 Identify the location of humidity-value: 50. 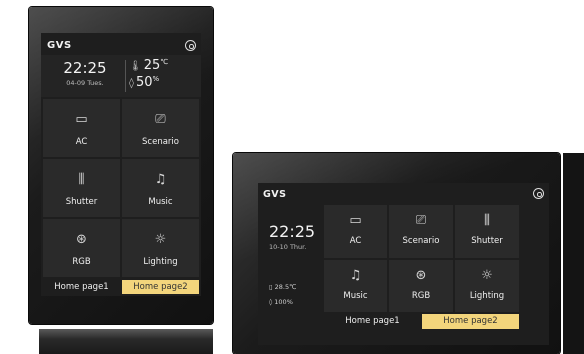
(144, 82).